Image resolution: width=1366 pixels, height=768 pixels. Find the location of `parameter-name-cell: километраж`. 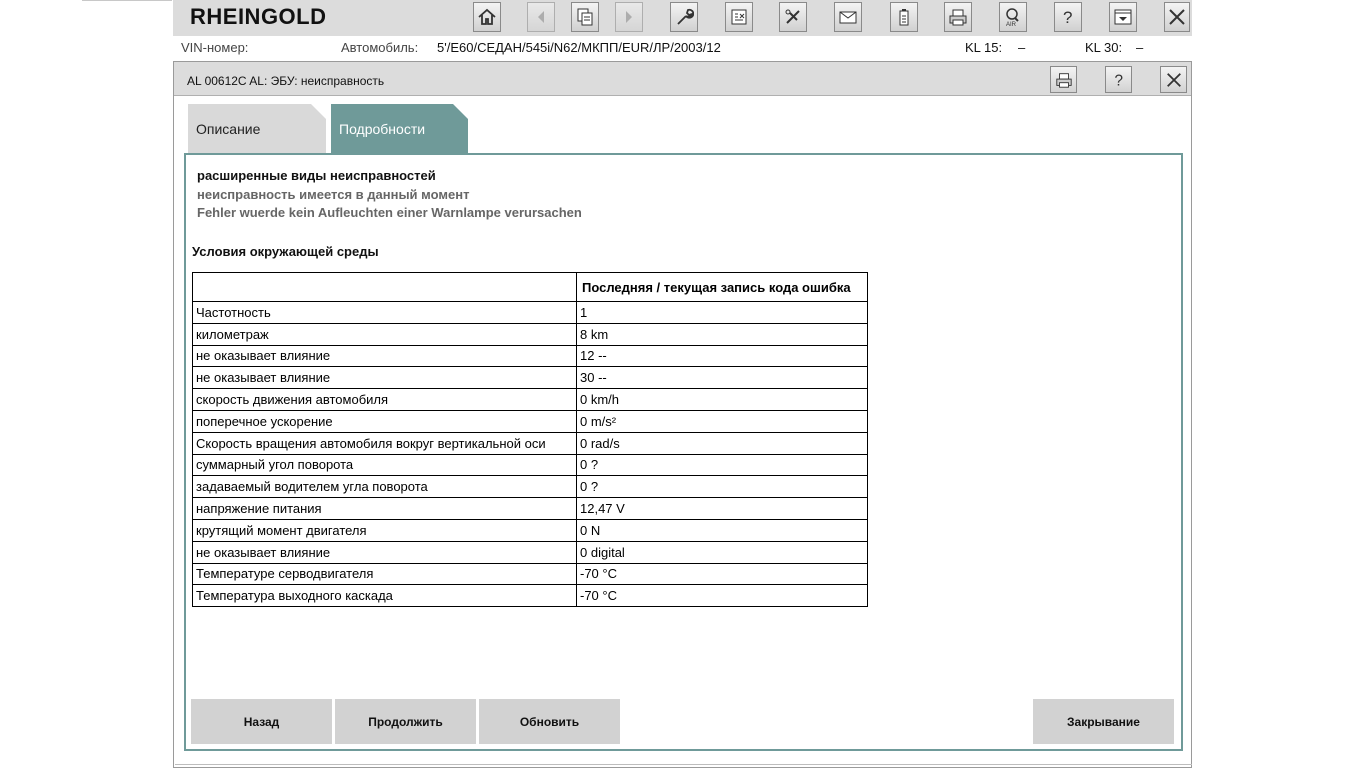

parameter-name-cell: километраж is located at coordinates (384, 334).